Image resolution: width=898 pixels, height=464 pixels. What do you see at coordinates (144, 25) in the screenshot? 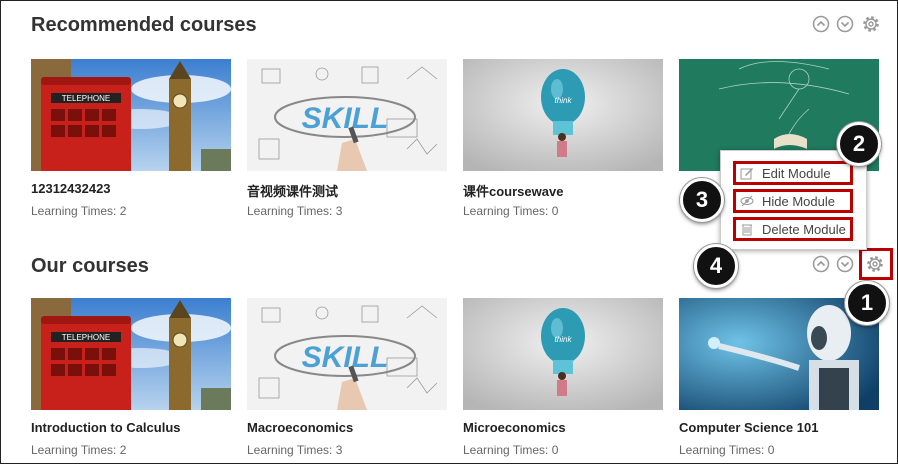
I see `recommended-section-title: Recommended courses` at bounding box center [144, 25].